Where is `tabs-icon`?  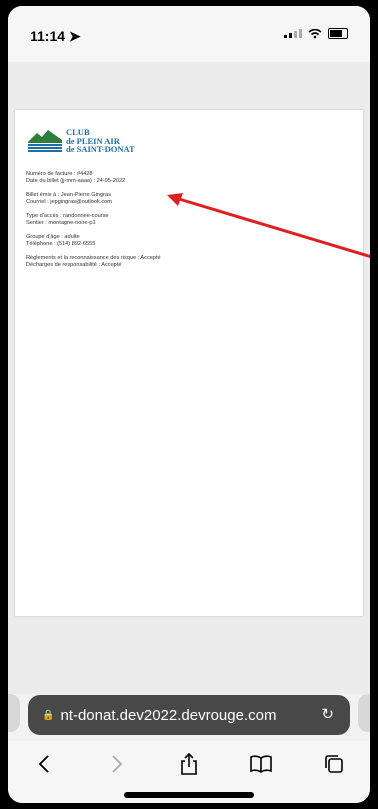
tabs-icon is located at coordinates (333, 764).